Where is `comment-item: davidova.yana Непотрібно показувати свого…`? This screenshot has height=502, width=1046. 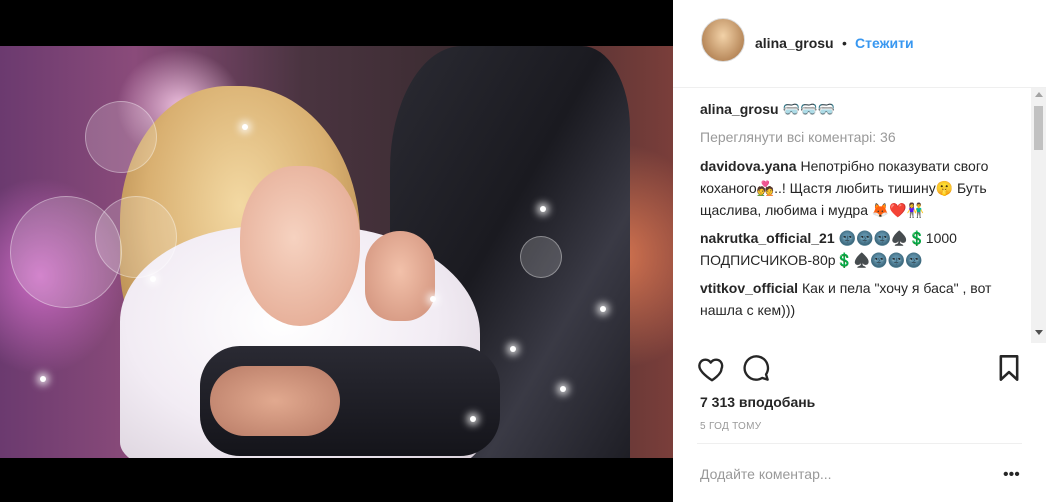
comment-item: davidova.yana Непотрібно показувати свого… is located at coordinates (865, 188).